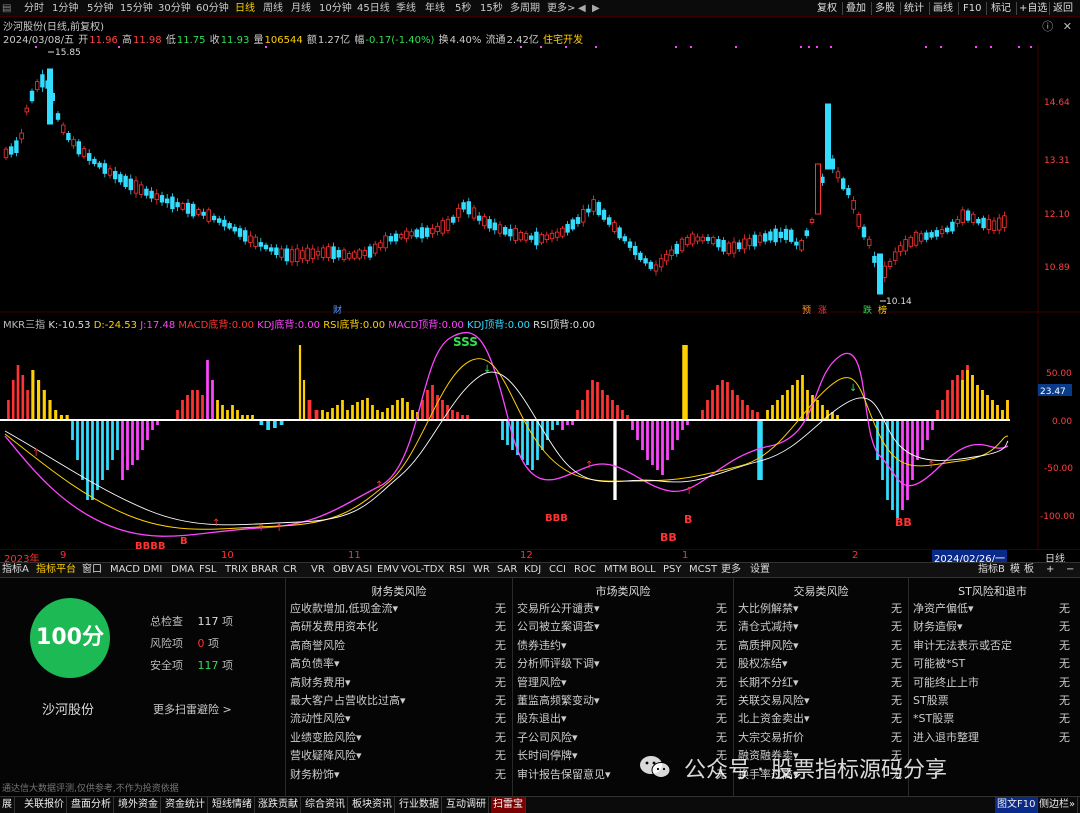 The width and height of the screenshot is (1080, 813). I want to click on event-marker-fall: 跌, so click(867, 309).